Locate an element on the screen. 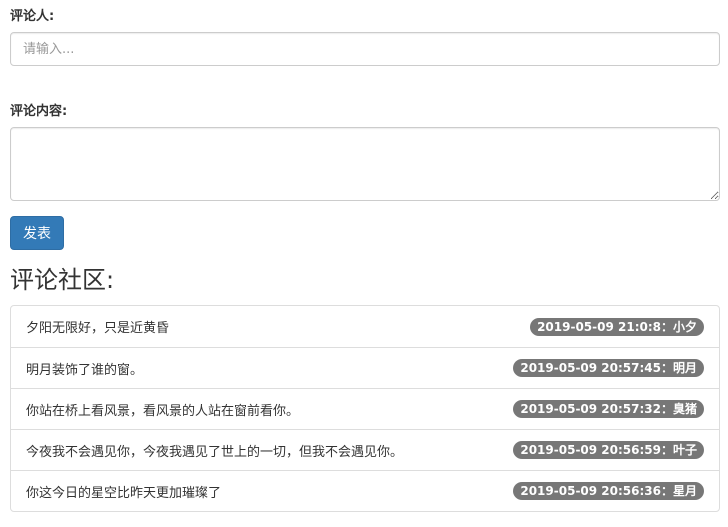 This screenshot has height=527, width=728. comment-text: 明月装饰了谁的窗。 is located at coordinates (85, 370).